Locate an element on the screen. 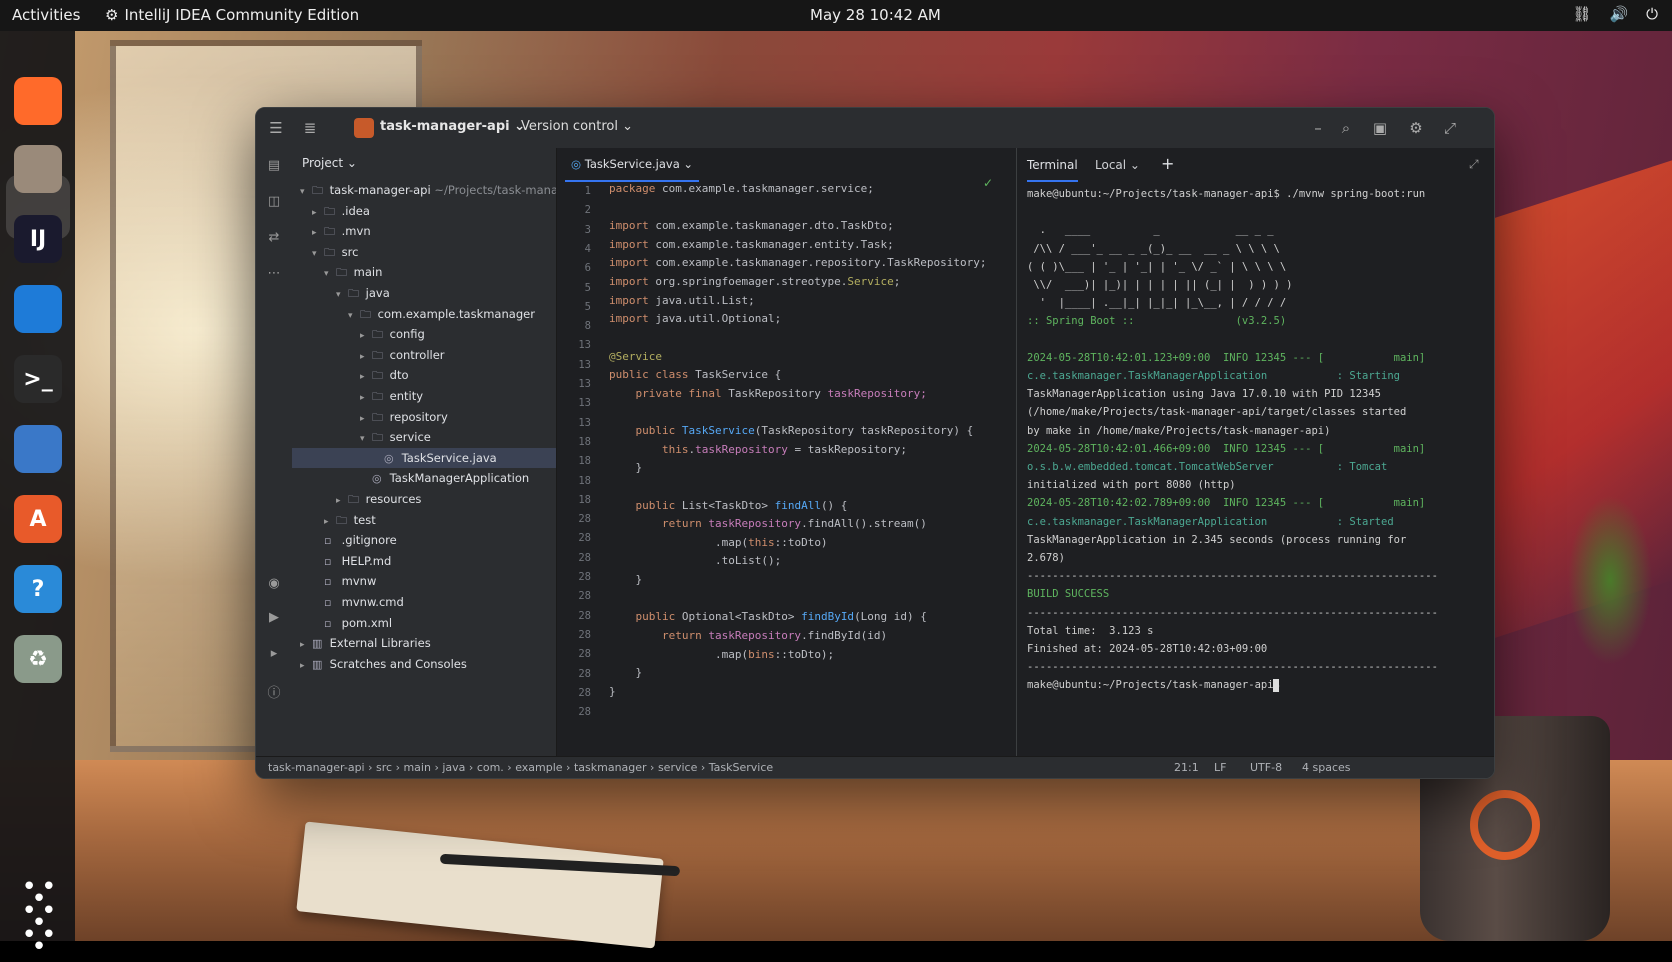 This screenshot has height=962, width=1672. file-encoding: UTF-8 is located at coordinates (1266, 767).